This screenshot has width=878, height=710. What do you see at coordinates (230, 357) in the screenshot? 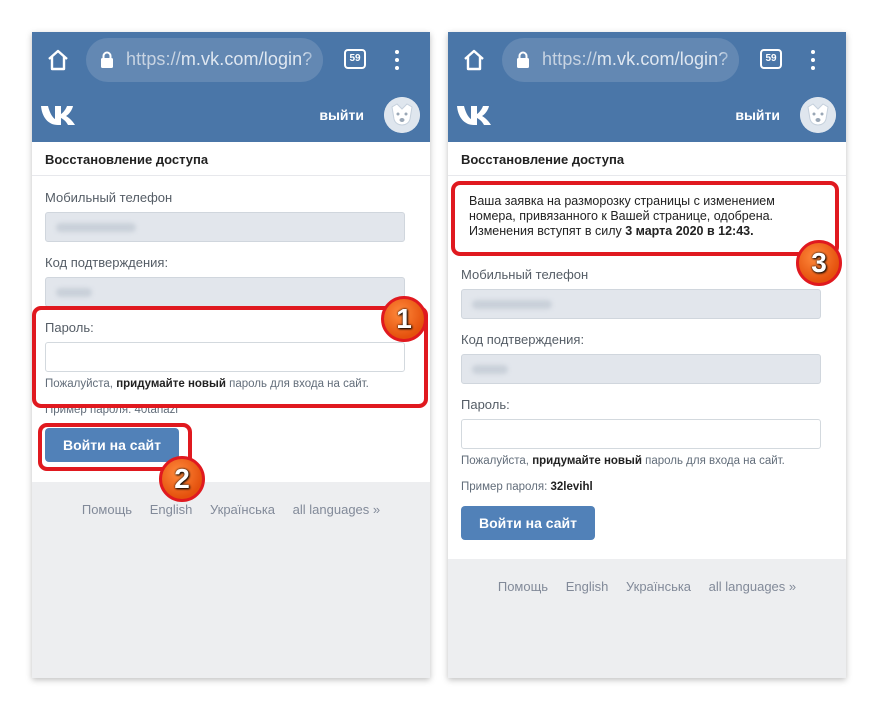
I see `highlight-password-section` at bounding box center [230, 357].